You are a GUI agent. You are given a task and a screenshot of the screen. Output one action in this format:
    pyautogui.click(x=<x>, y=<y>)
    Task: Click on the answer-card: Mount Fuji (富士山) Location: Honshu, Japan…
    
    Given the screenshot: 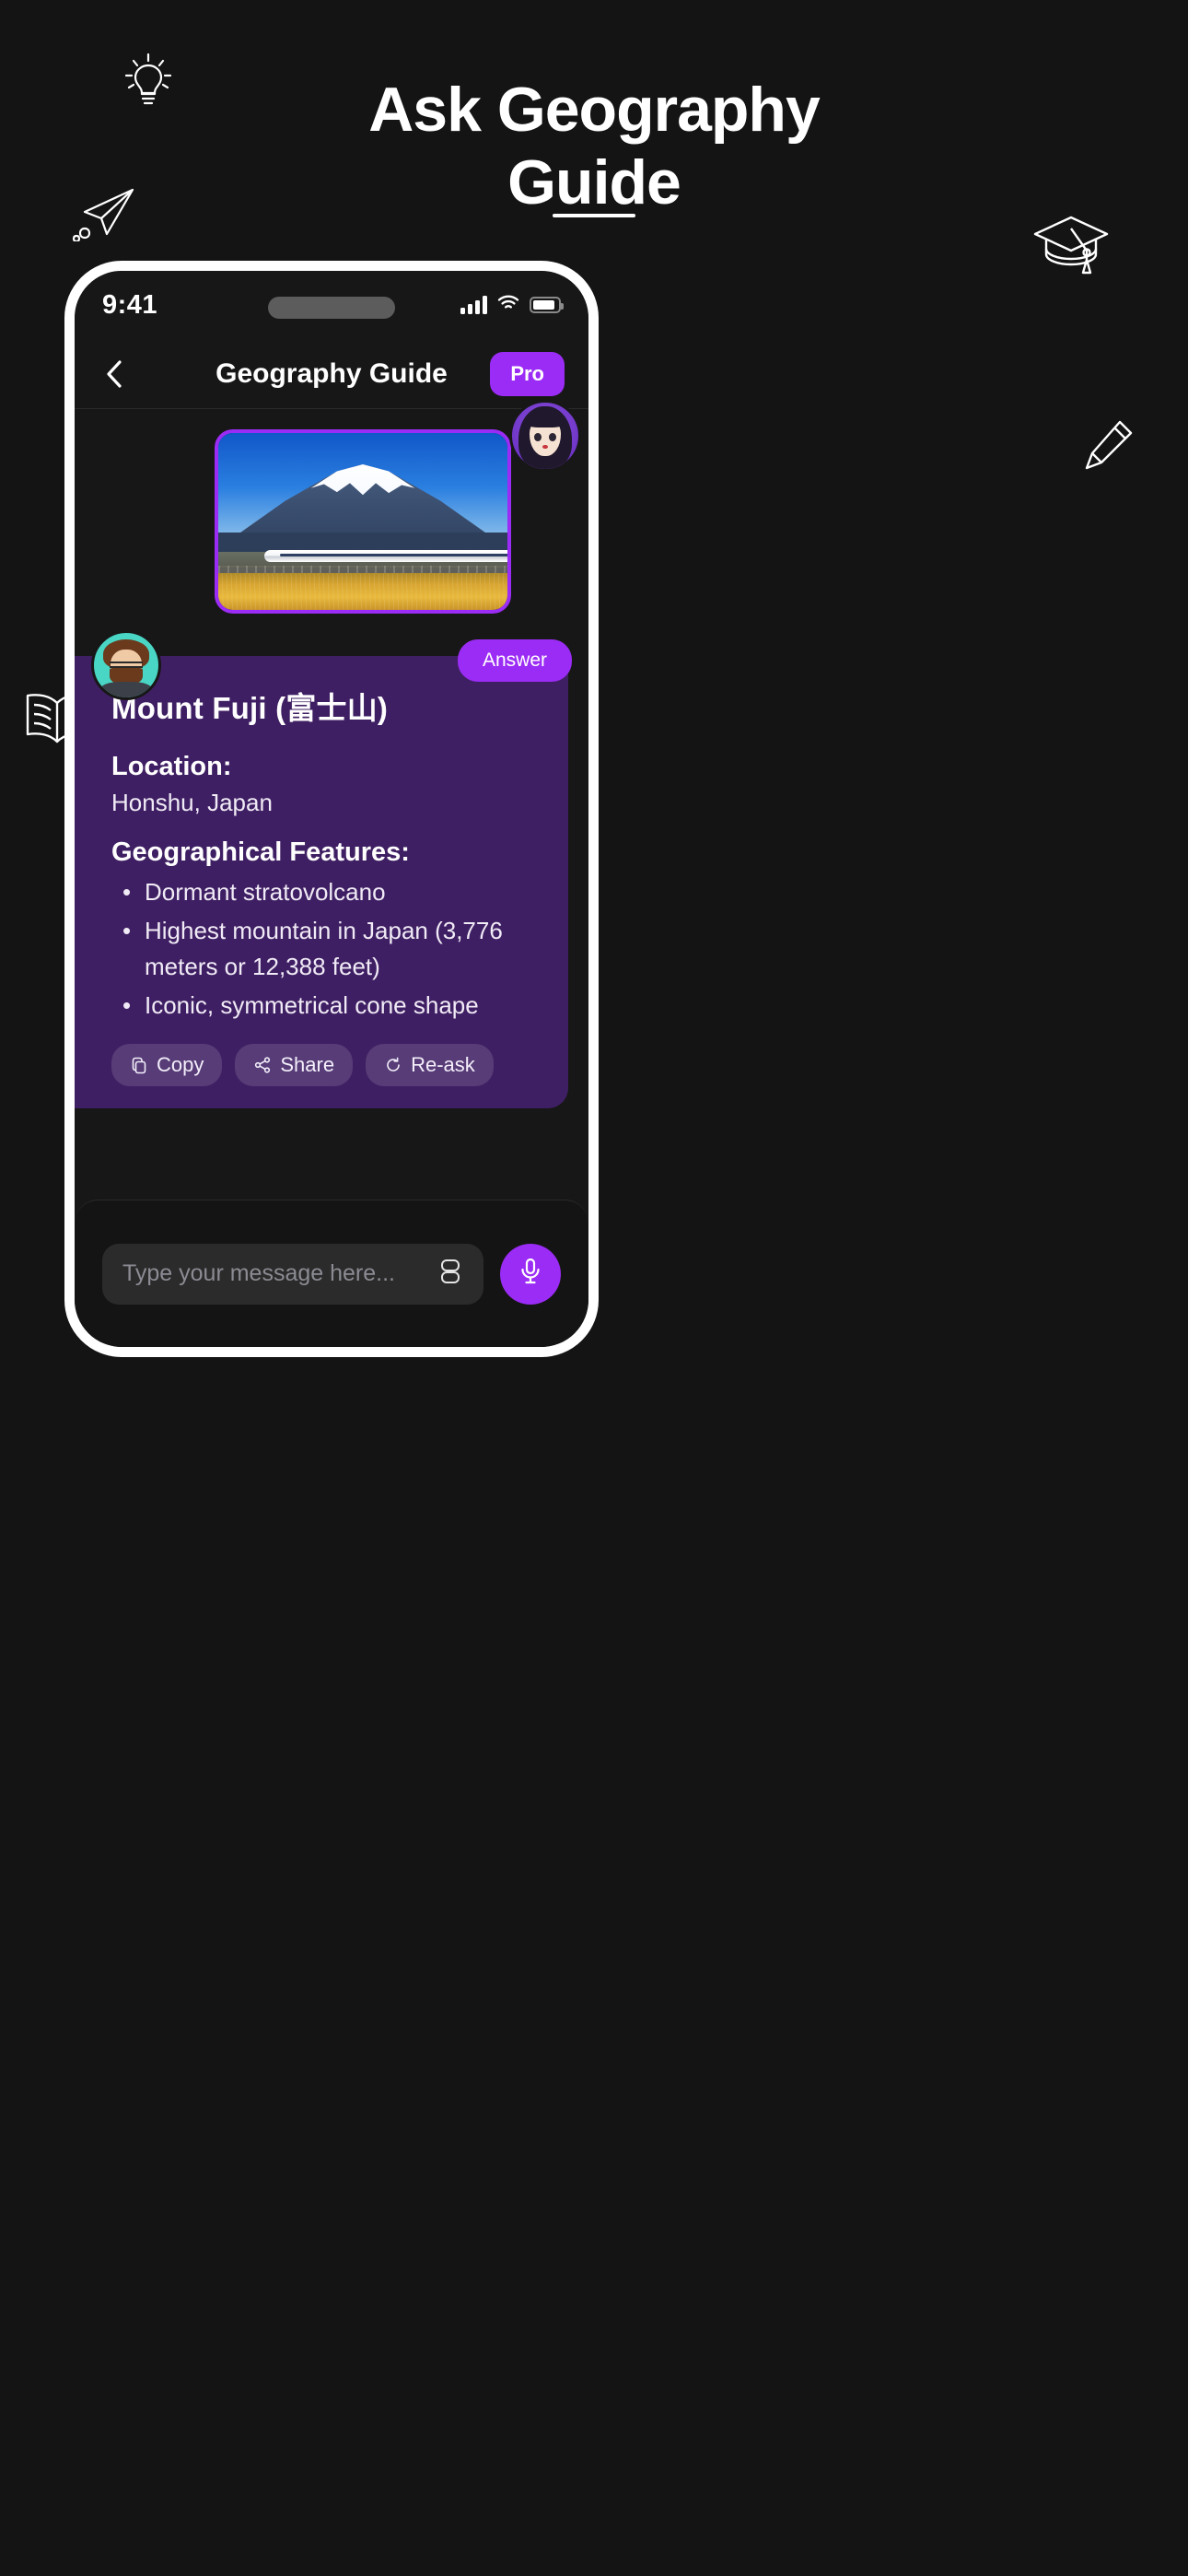 What is the action you would take?
    pyautogui.click(x=321, y=882)
    